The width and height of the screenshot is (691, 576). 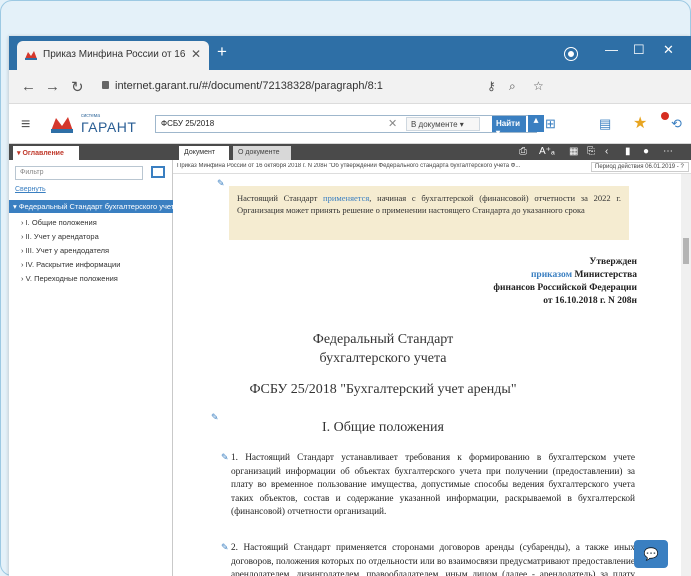 What do you see at coordinates (646, 151) in the screenshot?
I see `info-icon: ●` at bounding box center [646, 151].